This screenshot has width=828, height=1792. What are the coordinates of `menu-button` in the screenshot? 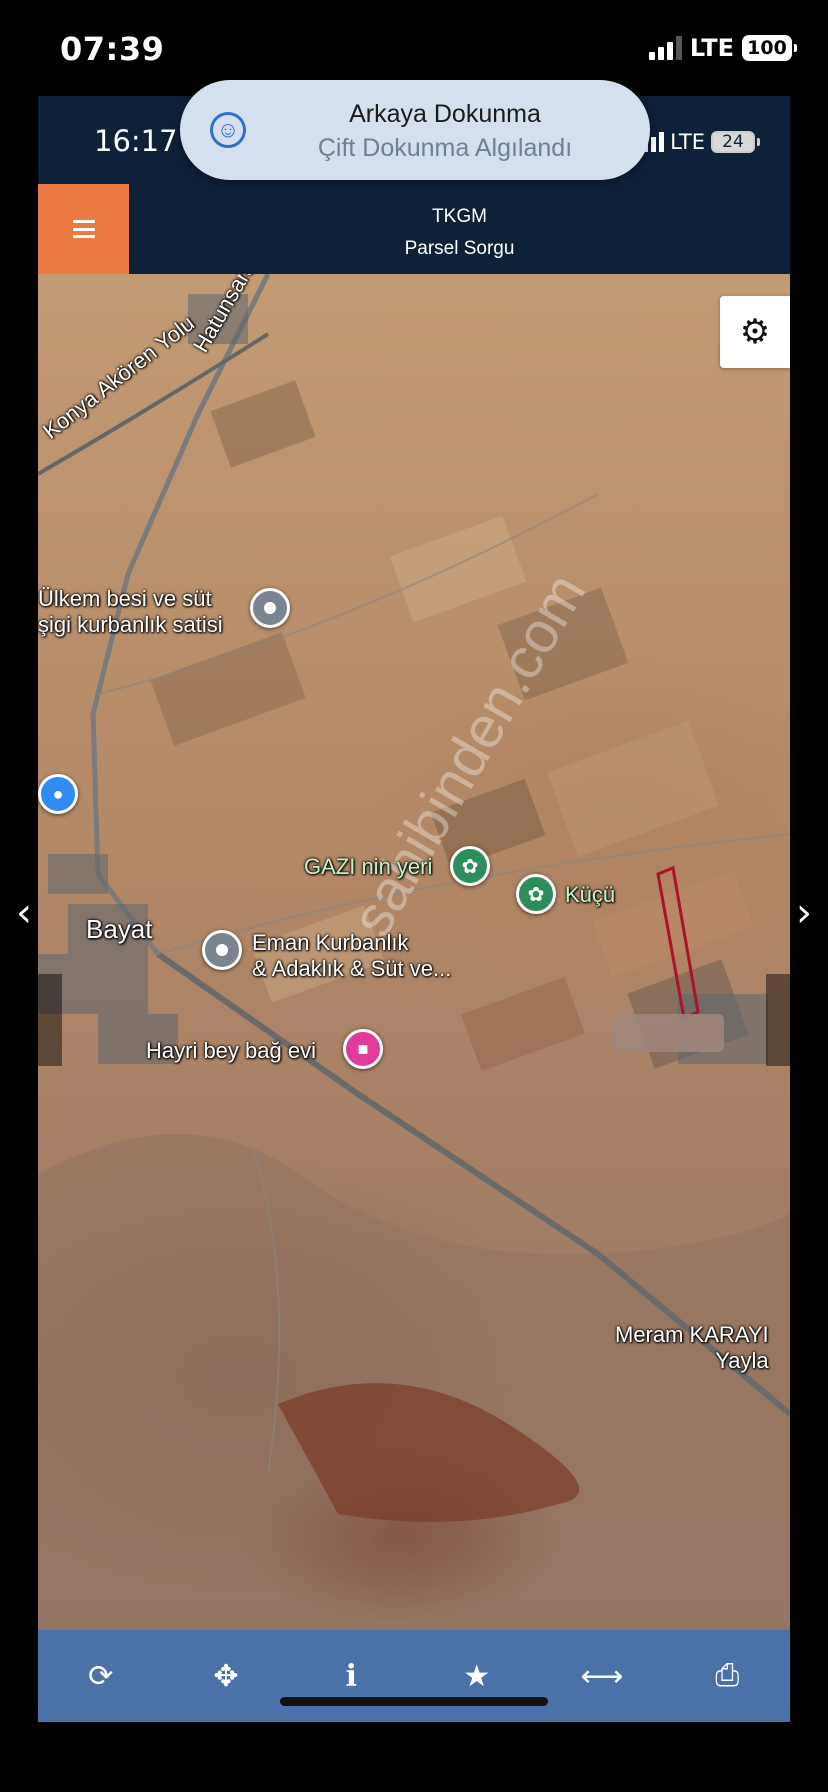 It's located at (83, 229).